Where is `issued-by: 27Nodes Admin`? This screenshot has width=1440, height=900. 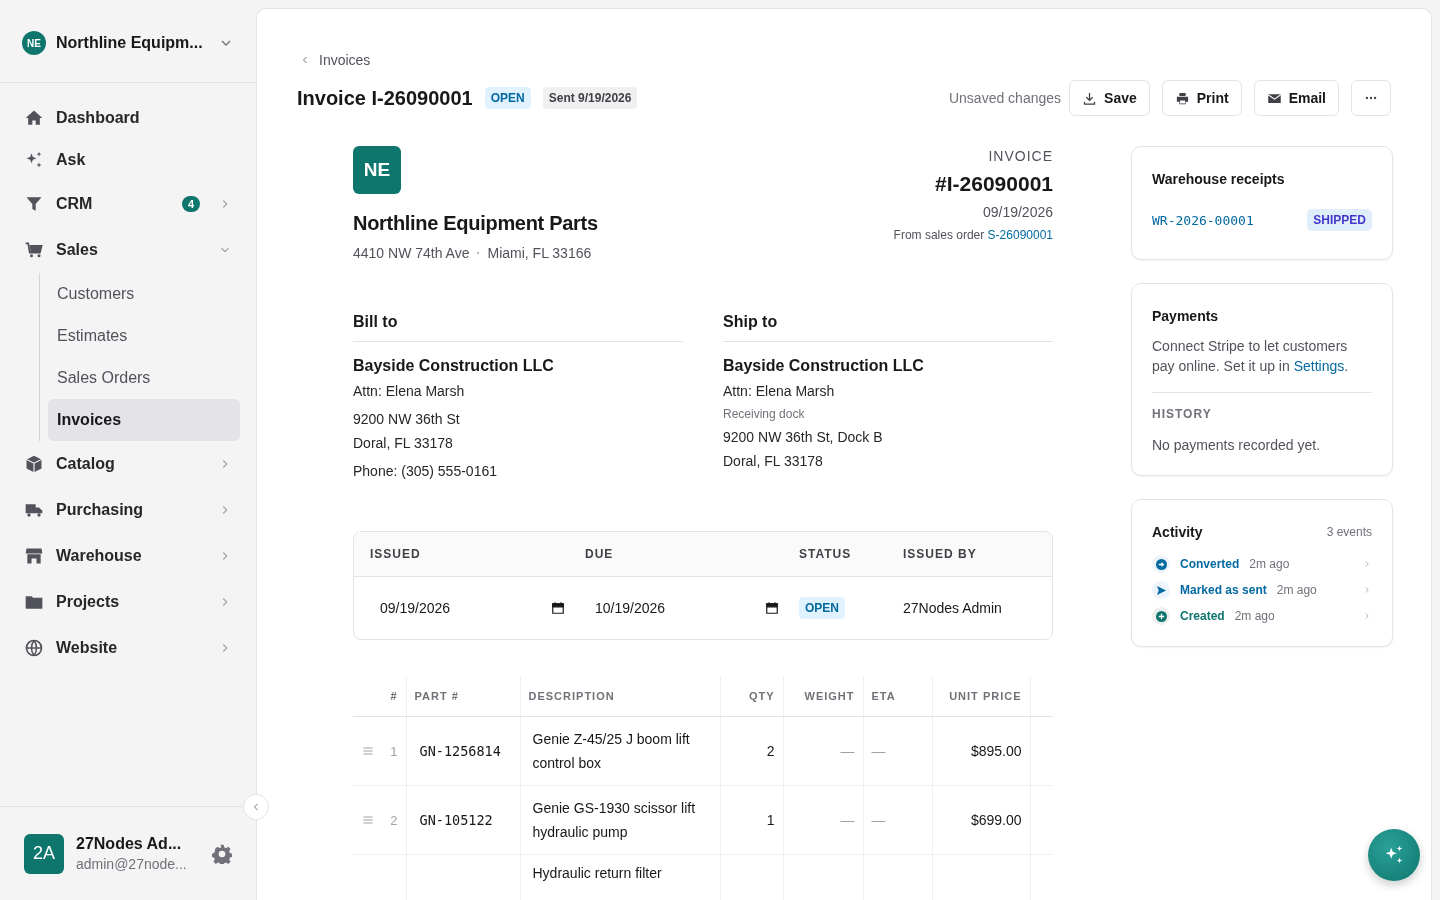 issued-by: 27Nodes Admin is located at coordinates (953, 608).